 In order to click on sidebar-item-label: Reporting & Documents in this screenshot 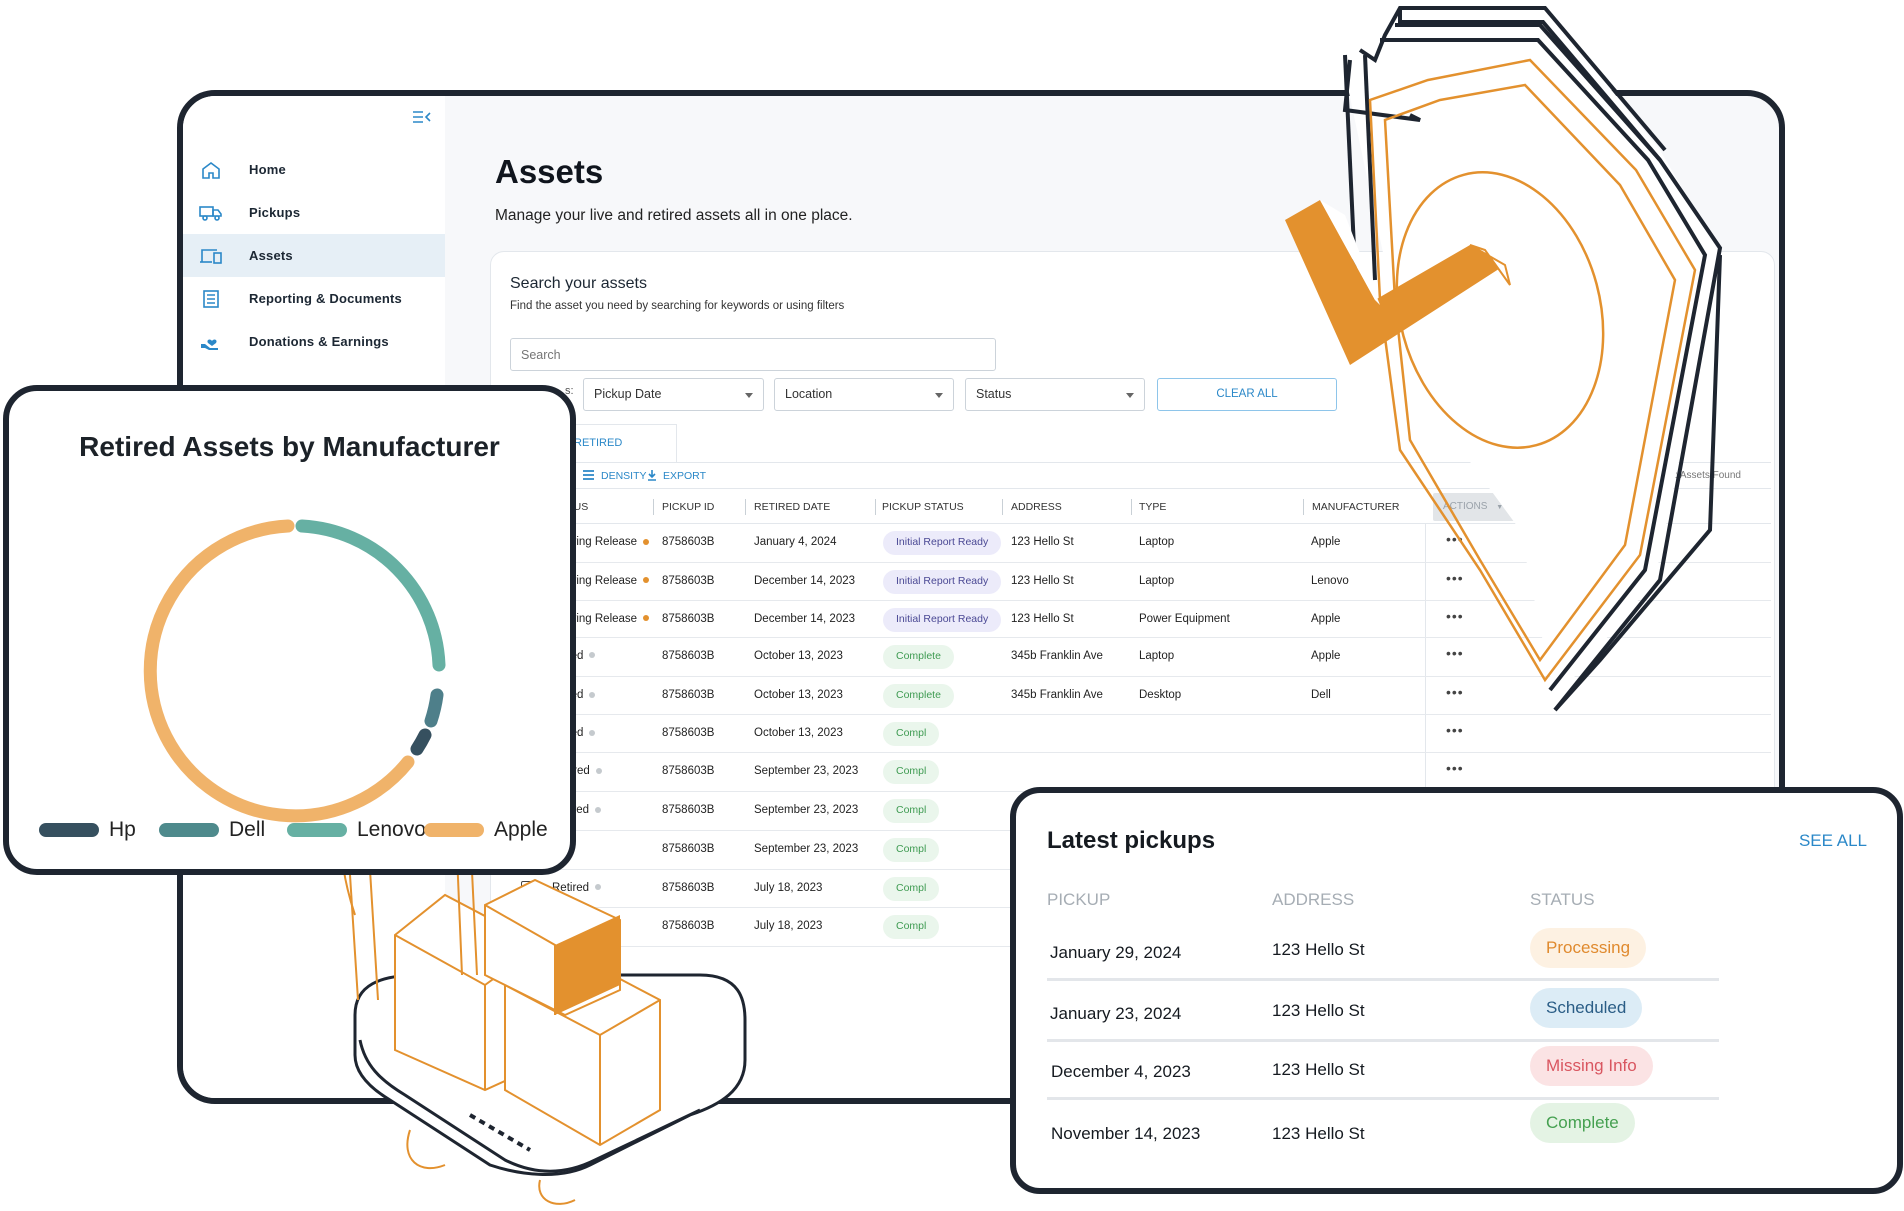, I will do `click(325, 298)`.